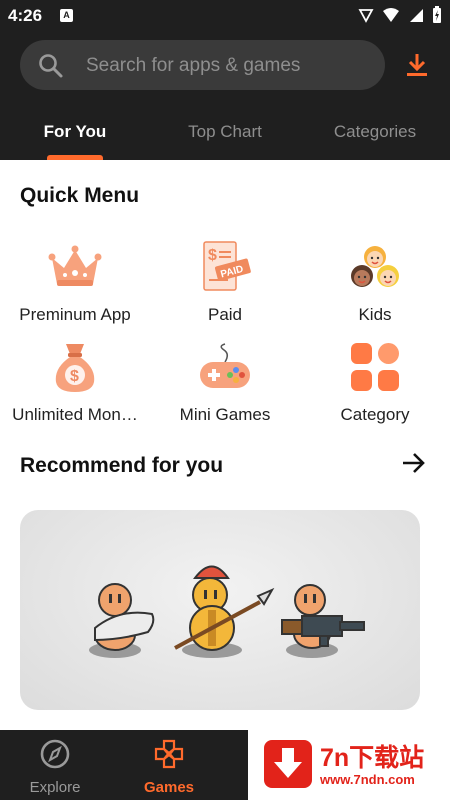 The height and width of the screenshot is (800, 450). What do you see at coordinates (225, 414) in the screenshot?
I see `quick-menu-label: Mini Games` at bounding box center [225, 414].